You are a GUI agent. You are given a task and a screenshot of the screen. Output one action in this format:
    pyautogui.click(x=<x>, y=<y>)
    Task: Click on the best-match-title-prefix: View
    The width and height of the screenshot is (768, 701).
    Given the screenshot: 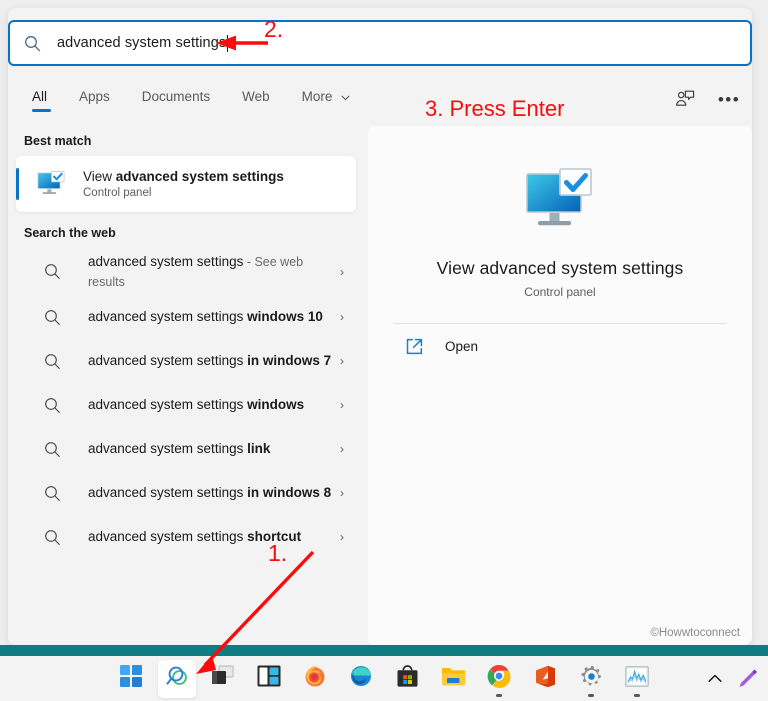 What is the action you would take?
    pyautogui.click(x=99, y=176)
    